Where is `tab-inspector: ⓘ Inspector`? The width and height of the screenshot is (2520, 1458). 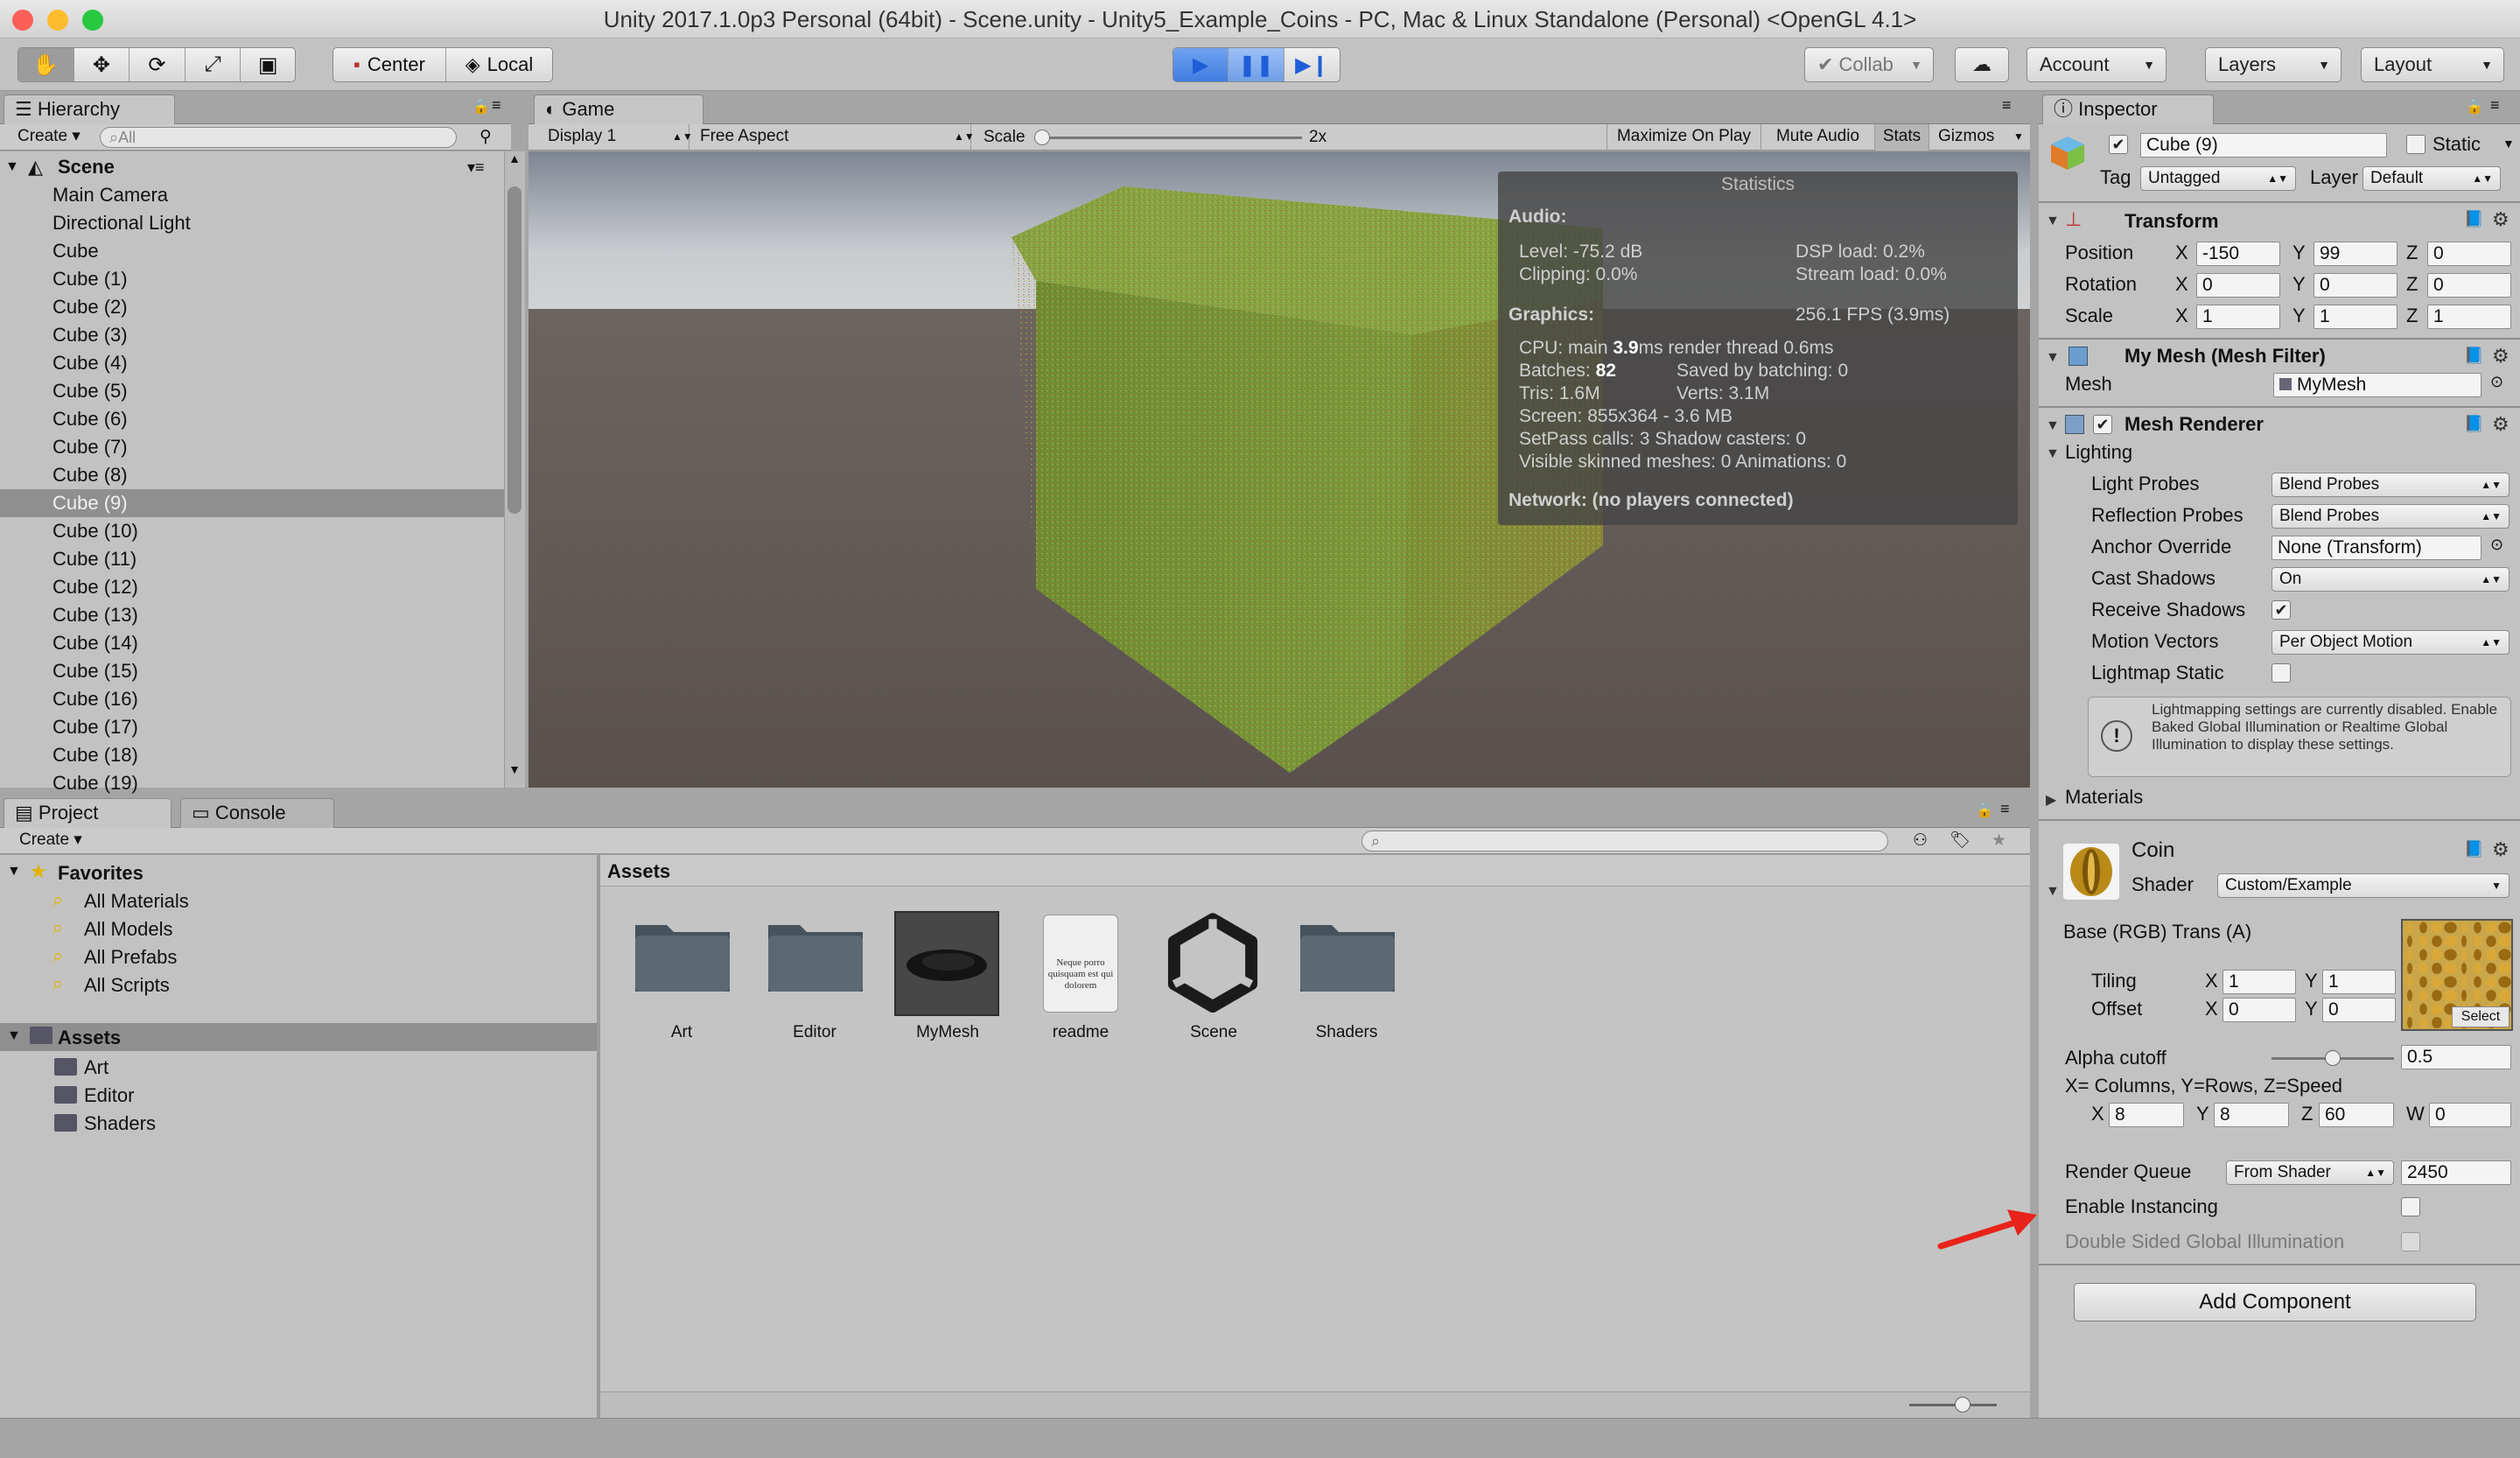
tab-inspector: ⓘ Inspector is located at coordinates (2128, 109).